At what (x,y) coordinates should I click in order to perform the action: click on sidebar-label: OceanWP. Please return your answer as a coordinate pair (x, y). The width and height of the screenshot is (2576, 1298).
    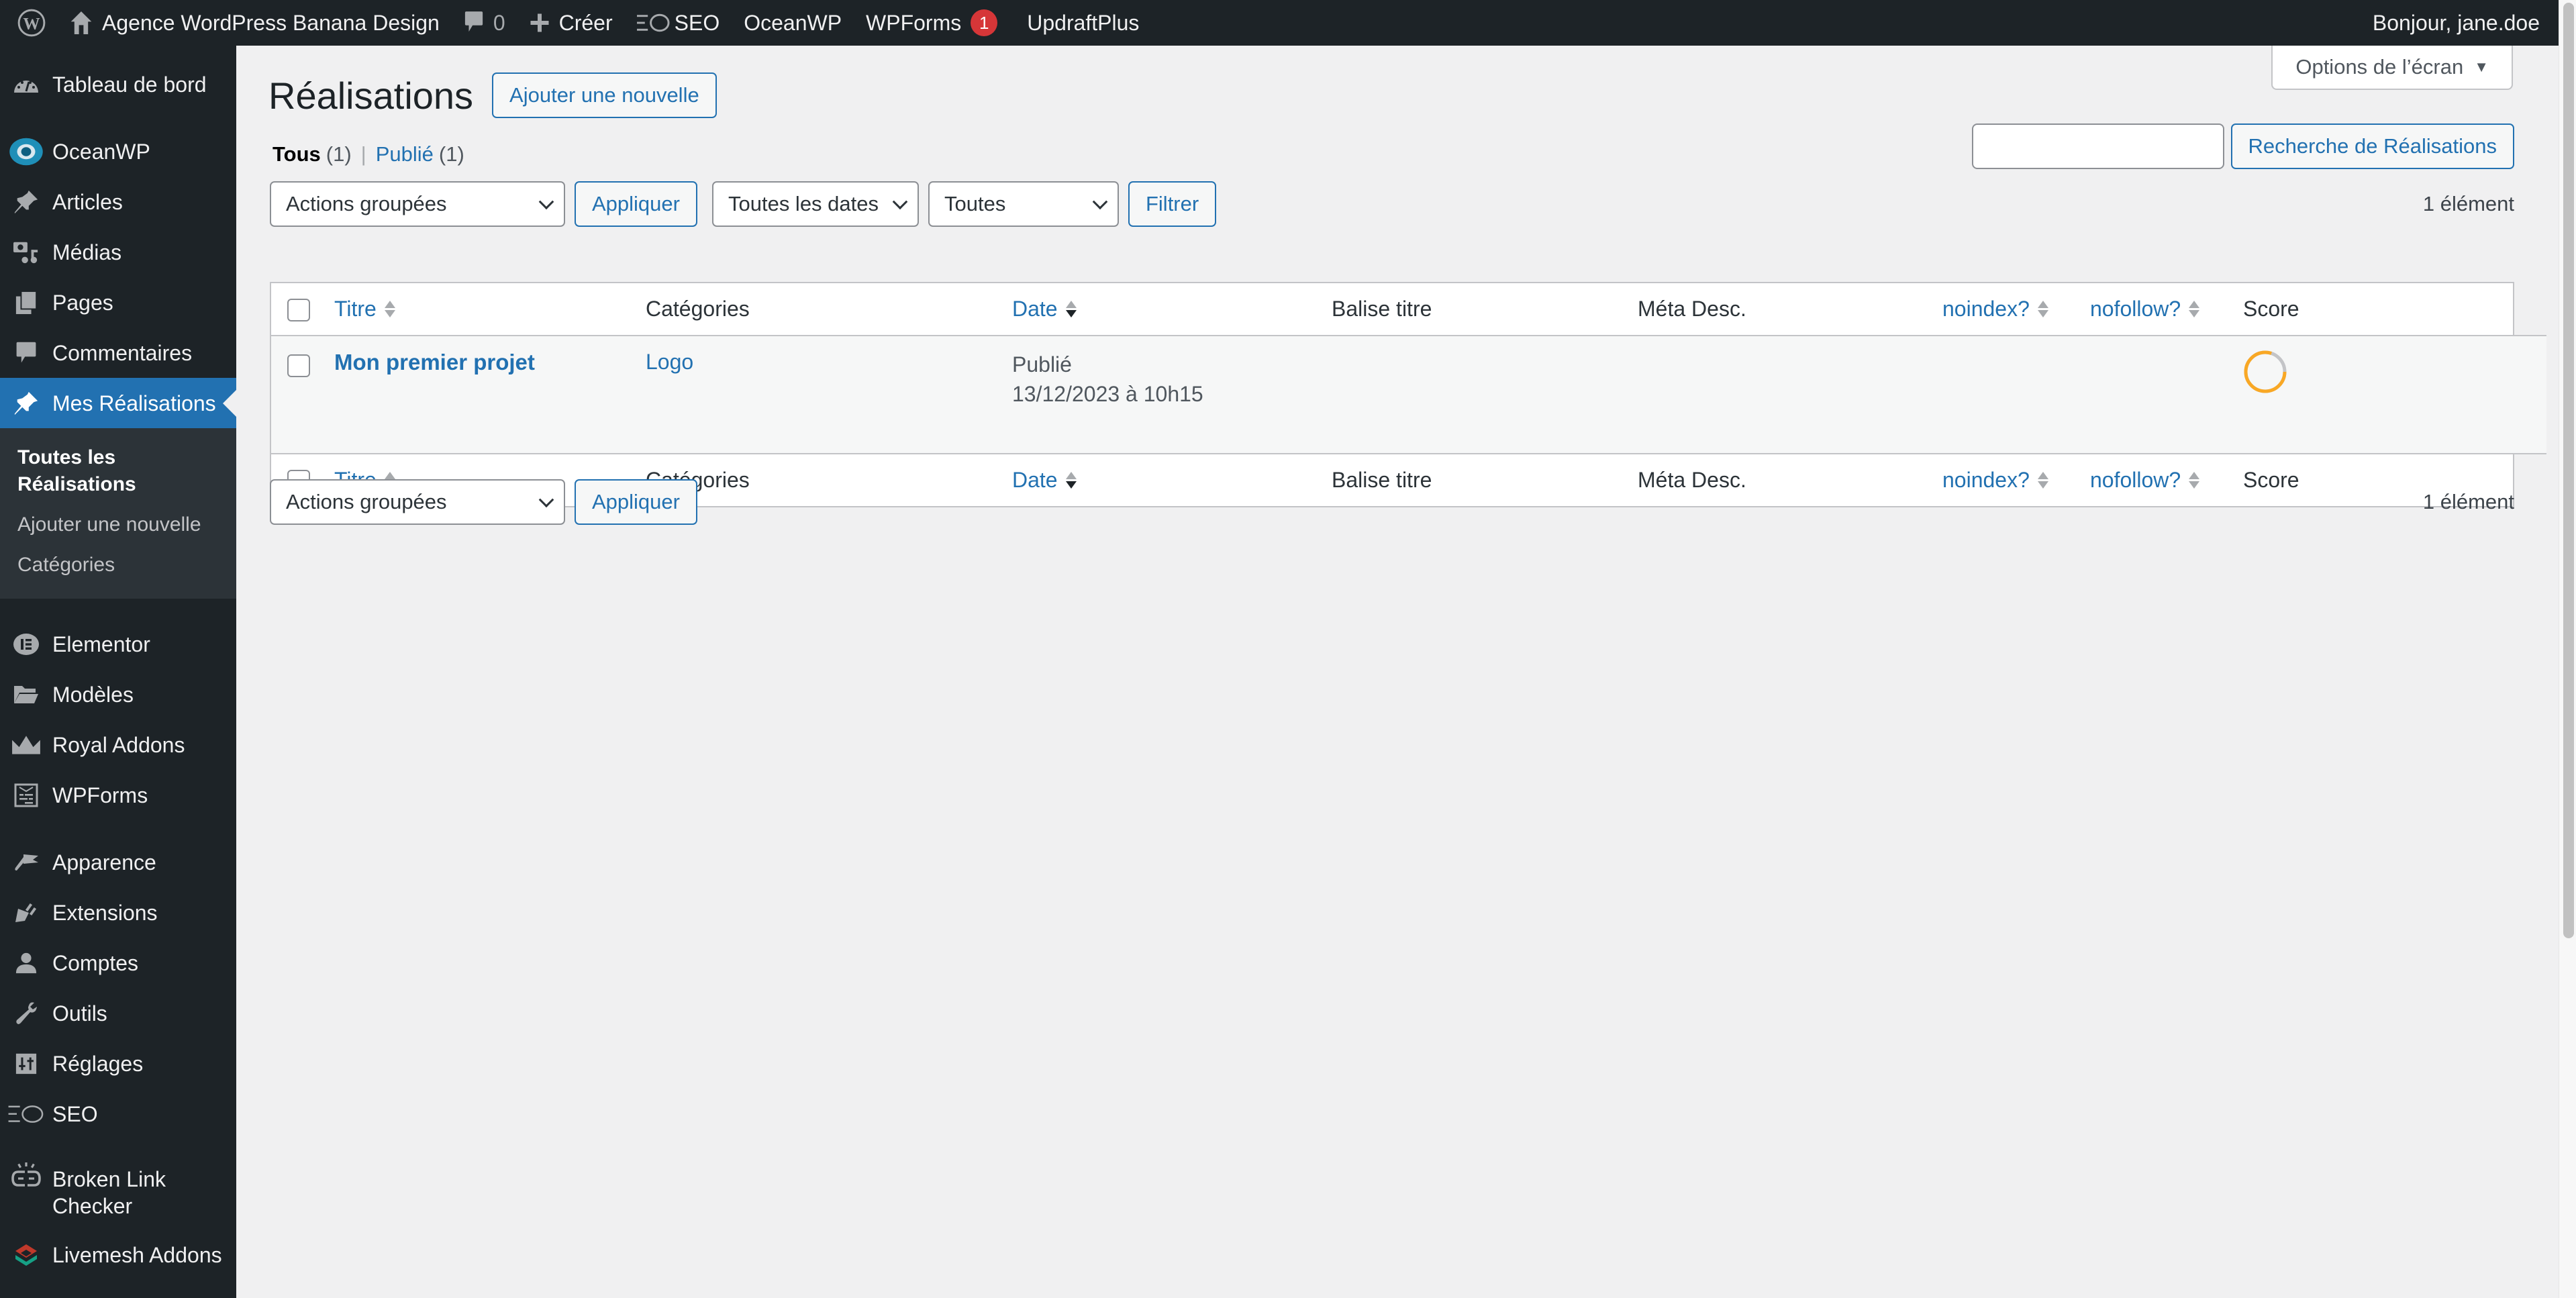
    Looking at the image, I should click on (101, 151).